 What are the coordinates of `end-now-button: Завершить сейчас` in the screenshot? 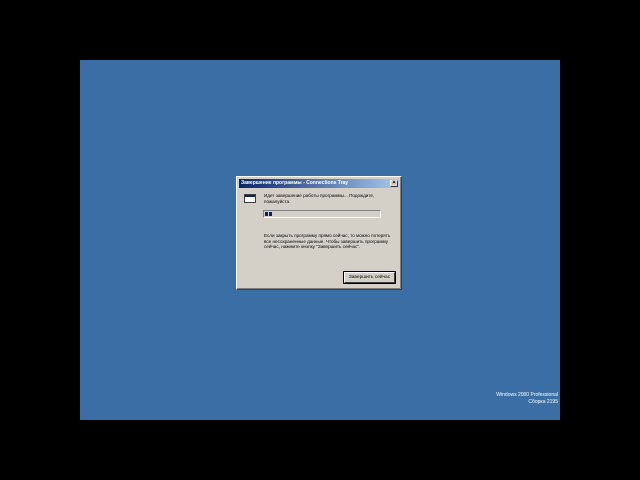 It's located at (369, 277).